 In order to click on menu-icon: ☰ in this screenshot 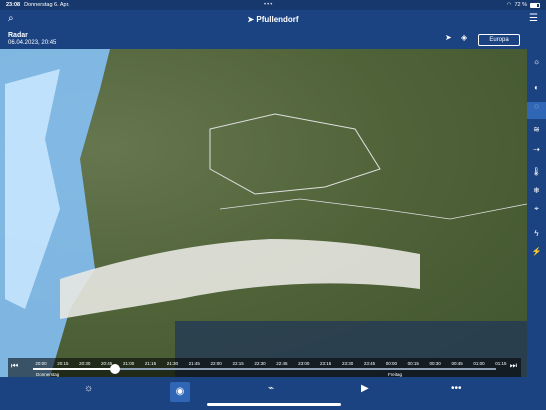, I will do `click(533, 18)`.